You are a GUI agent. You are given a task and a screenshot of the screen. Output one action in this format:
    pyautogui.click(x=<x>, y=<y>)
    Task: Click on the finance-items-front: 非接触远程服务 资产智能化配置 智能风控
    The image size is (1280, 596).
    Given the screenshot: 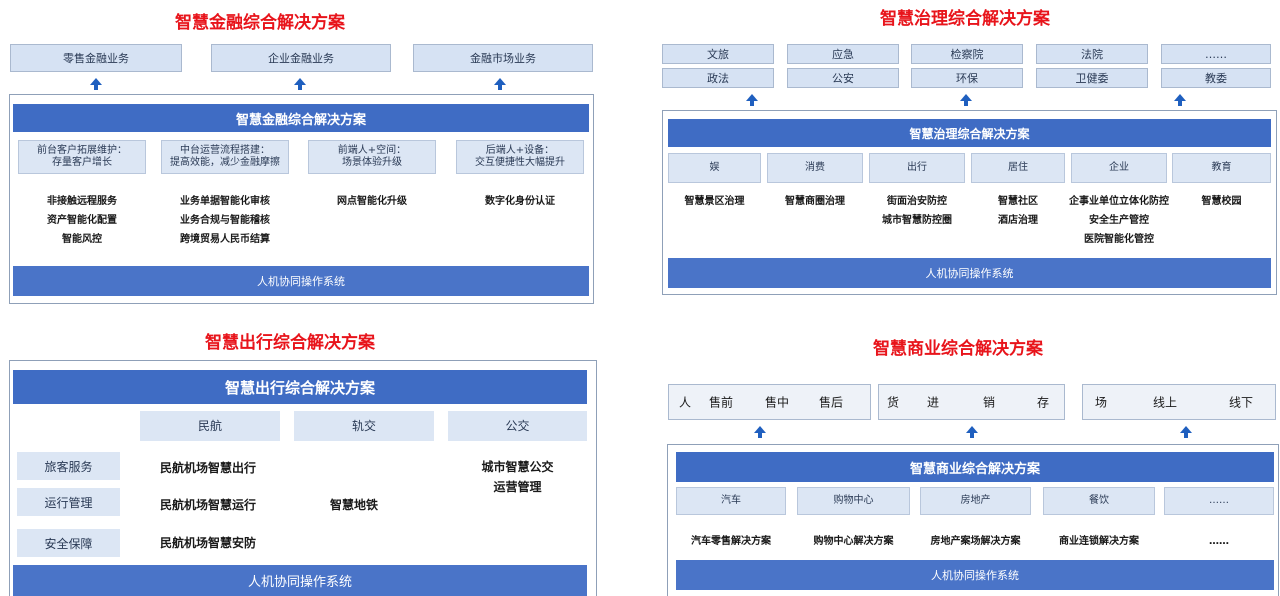 What is the action you would take?
    pyautogui.click(x=82, y=220)
    